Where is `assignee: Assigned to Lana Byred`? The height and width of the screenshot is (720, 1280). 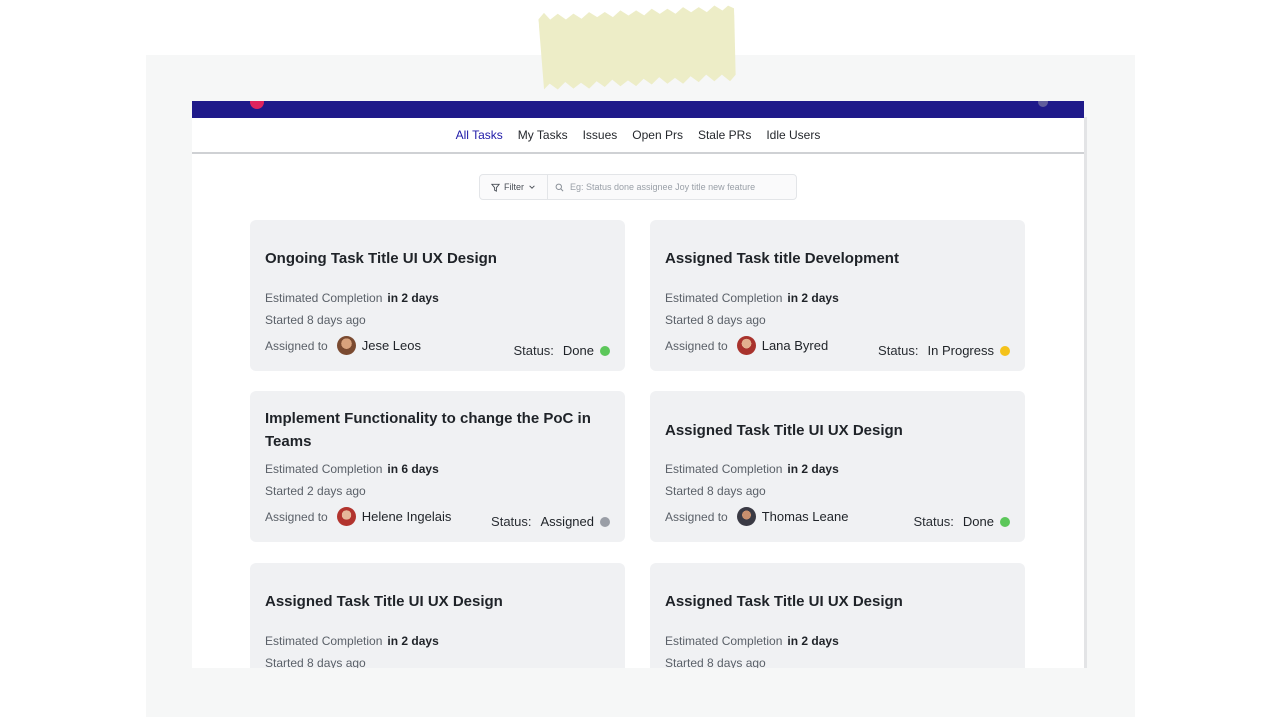 assignee: Assigned to Lana Byred is located at coordinates (746, 345).